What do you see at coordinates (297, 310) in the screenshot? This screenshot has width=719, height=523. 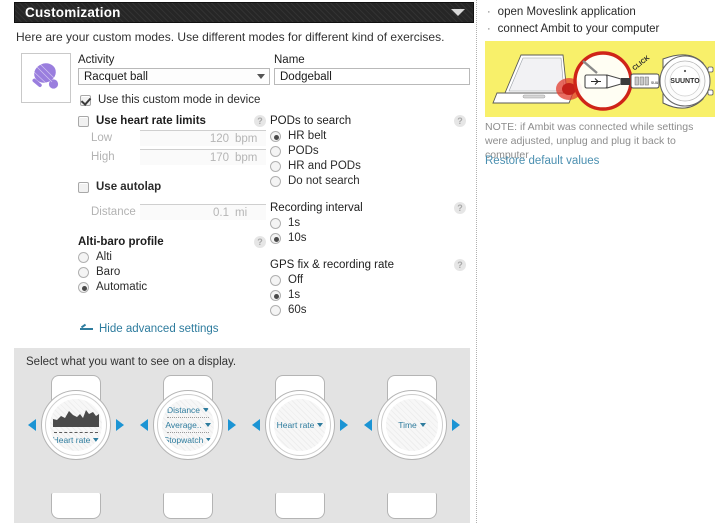 I see `radio-label: 60s` at bounding box center [297, 310].